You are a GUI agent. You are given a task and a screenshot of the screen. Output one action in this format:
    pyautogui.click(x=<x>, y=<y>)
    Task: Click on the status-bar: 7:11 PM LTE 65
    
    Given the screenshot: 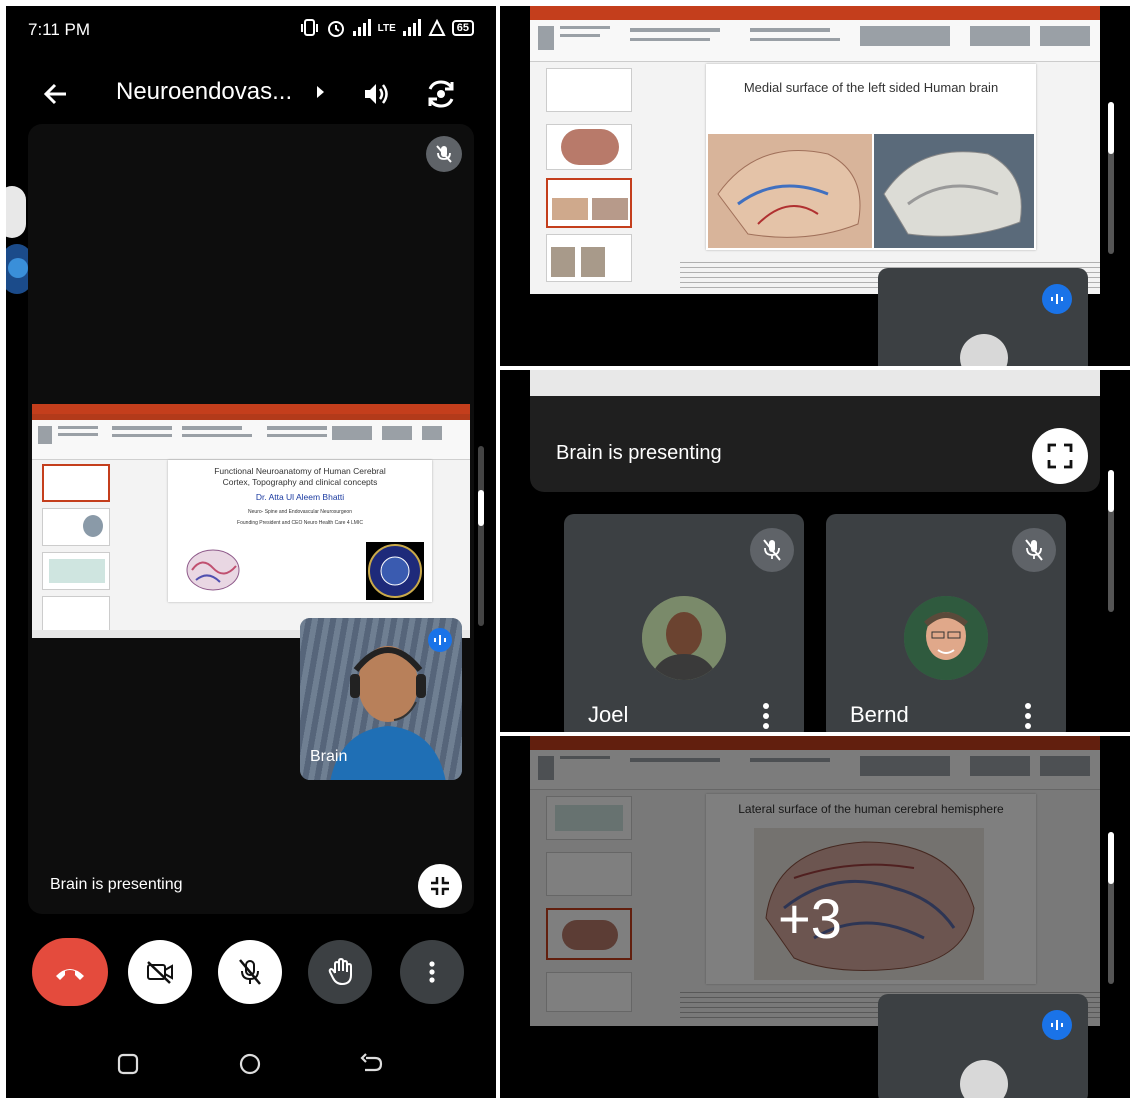 What is the action you would take?
    pyautogui.click(x=251, y=30)
    